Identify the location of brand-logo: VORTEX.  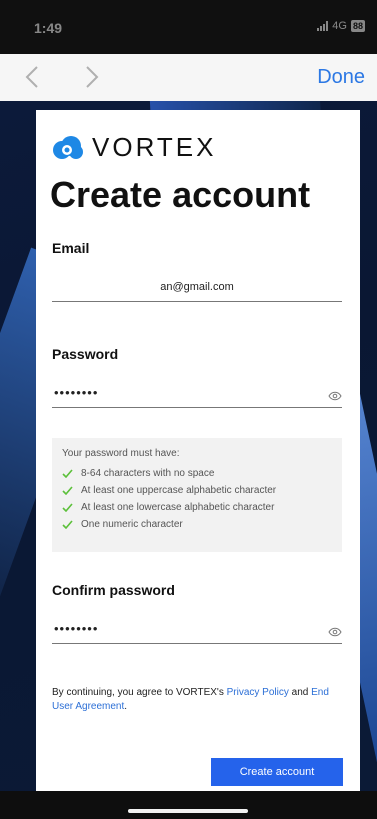
(134, 147).